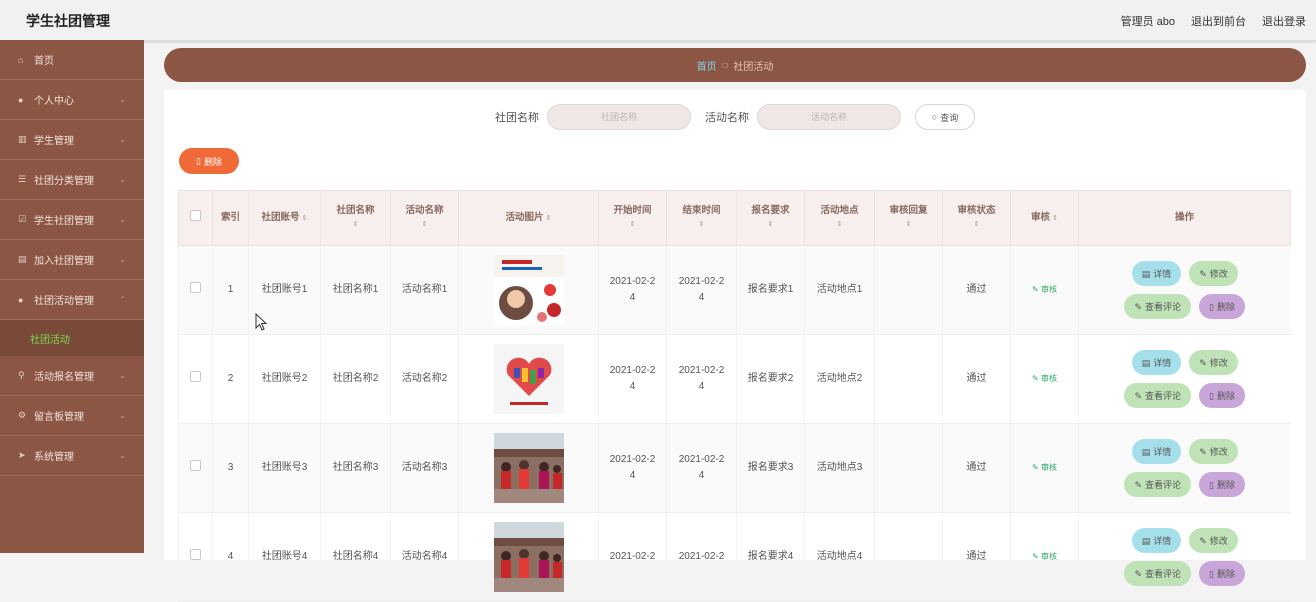  Describe the element at coordinates (209, 161) in the screenshot. I see `batch-delete-button: ▯ 删除` at that location.